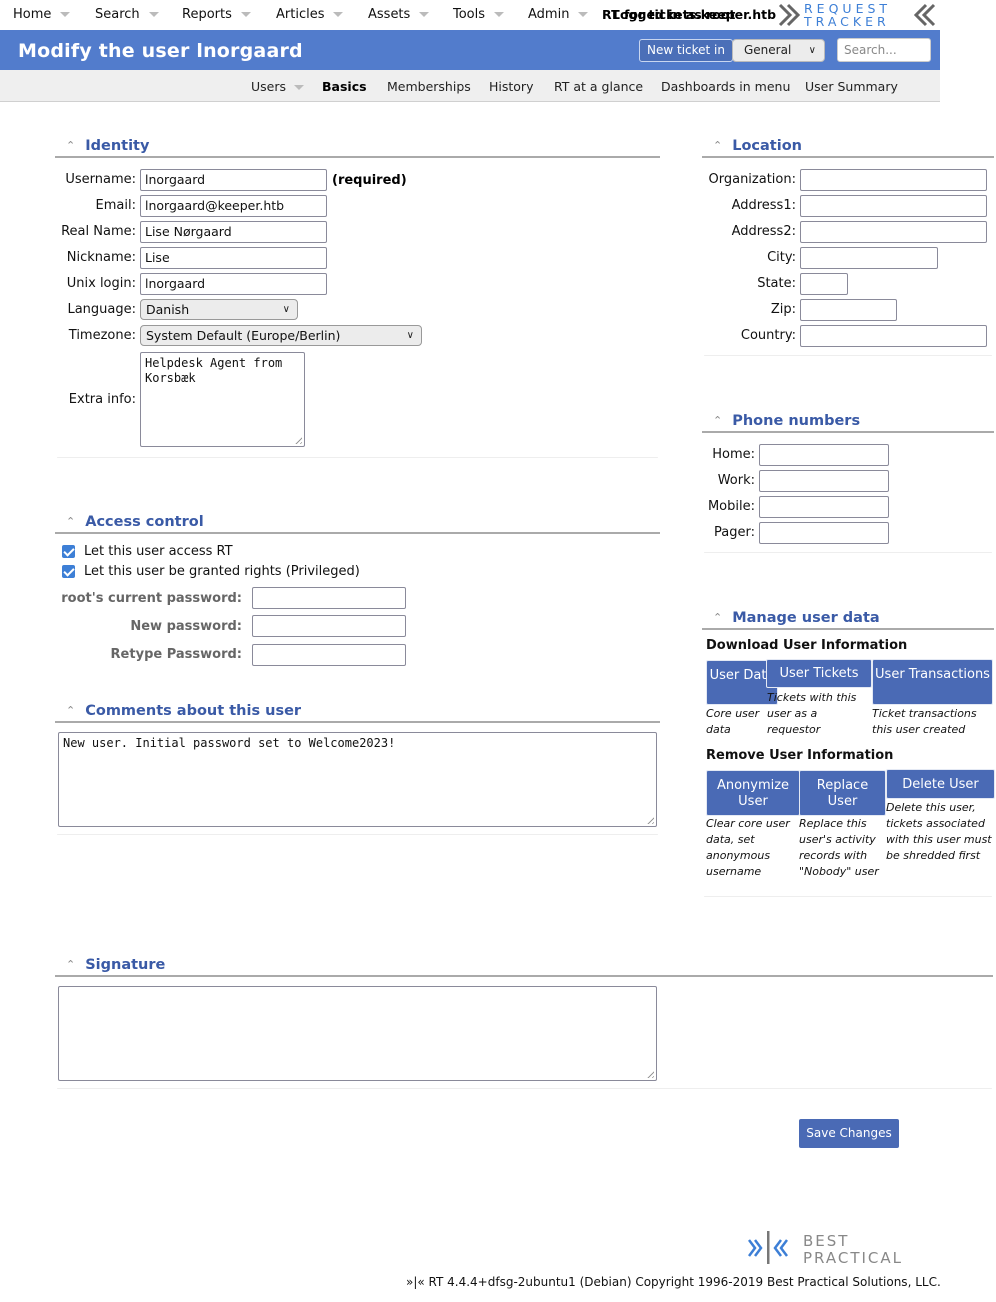 Image resolution: width=996 pixels, height=1302 pixels. Describe the element at coordinates (429, 86) in the screenshot. I see `tab-memberships: Memberships` at that location.